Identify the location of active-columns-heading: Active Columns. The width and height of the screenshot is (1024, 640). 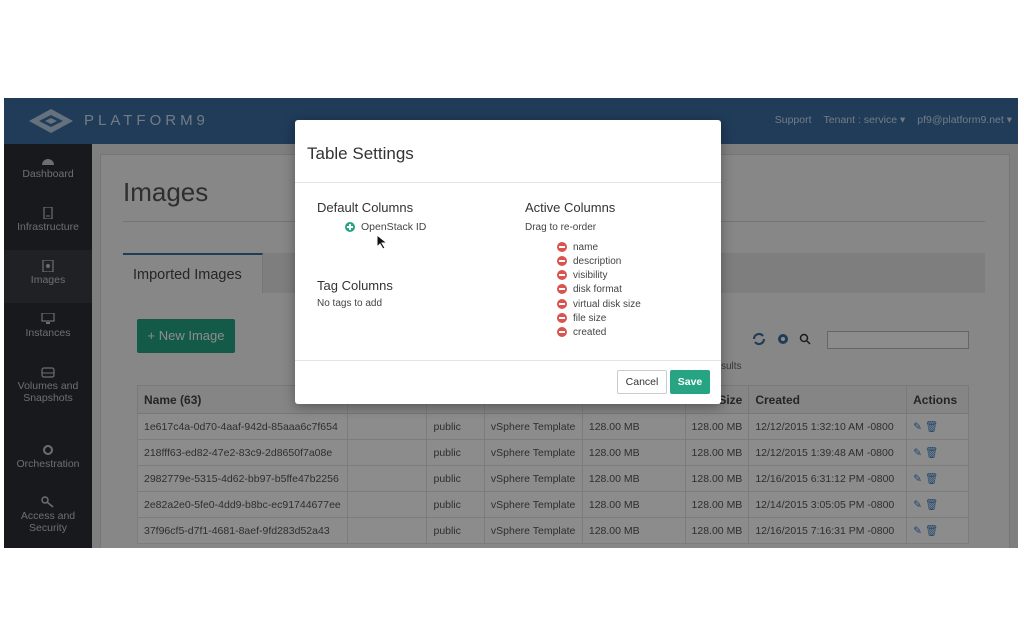
(570, 207).